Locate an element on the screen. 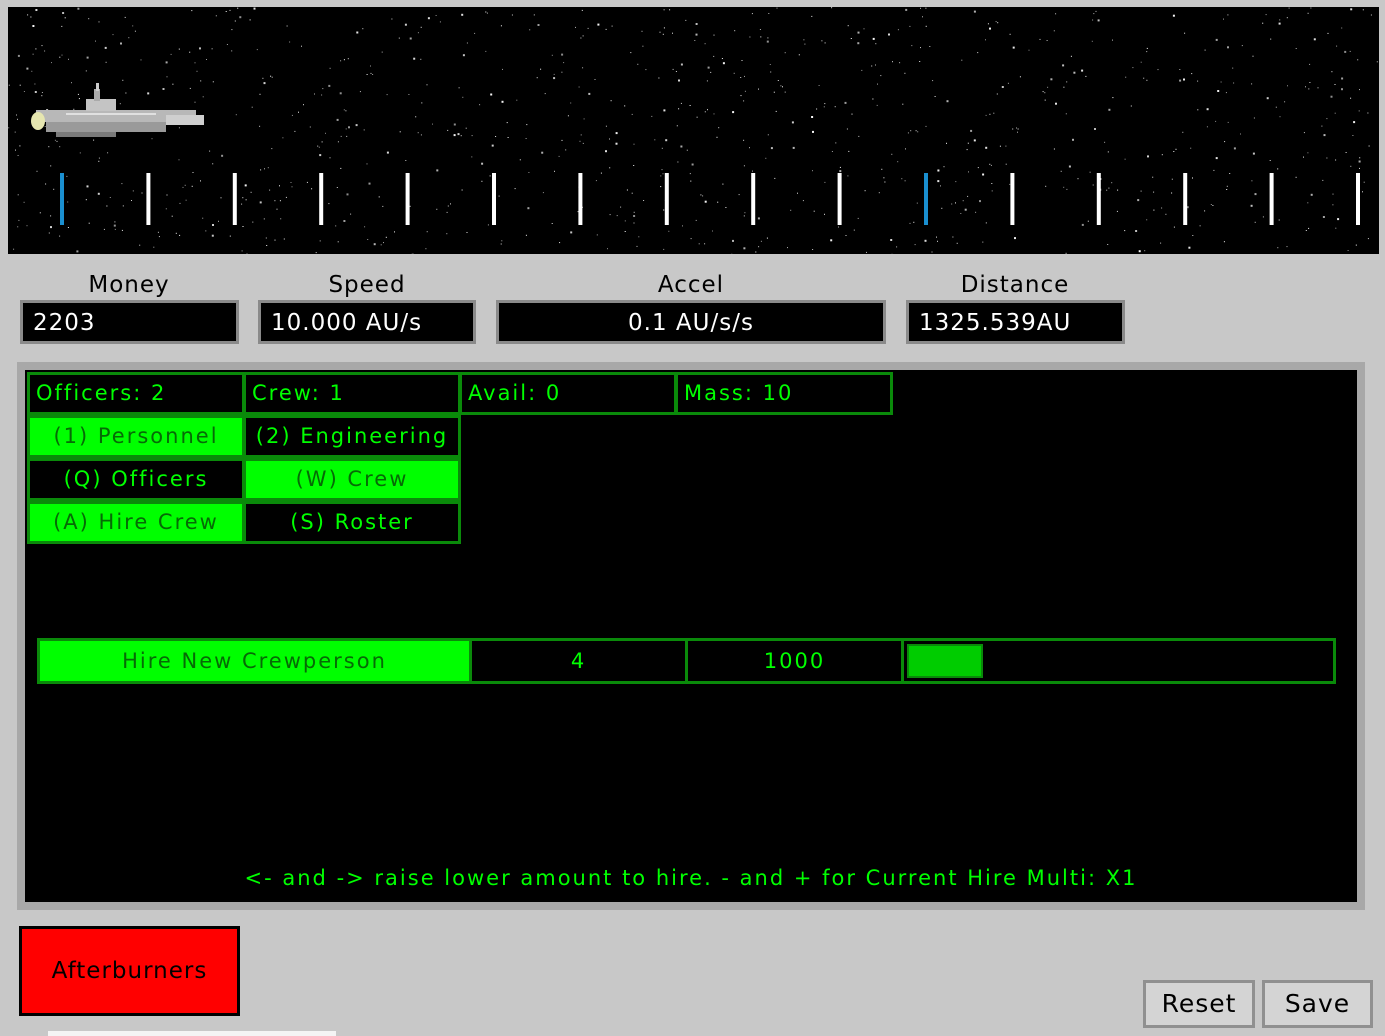 The width and height of the screenshot is (1385, 1036). hire-new-crewperson-button: Hire New Crewperson is located at coordinates (256, 661).